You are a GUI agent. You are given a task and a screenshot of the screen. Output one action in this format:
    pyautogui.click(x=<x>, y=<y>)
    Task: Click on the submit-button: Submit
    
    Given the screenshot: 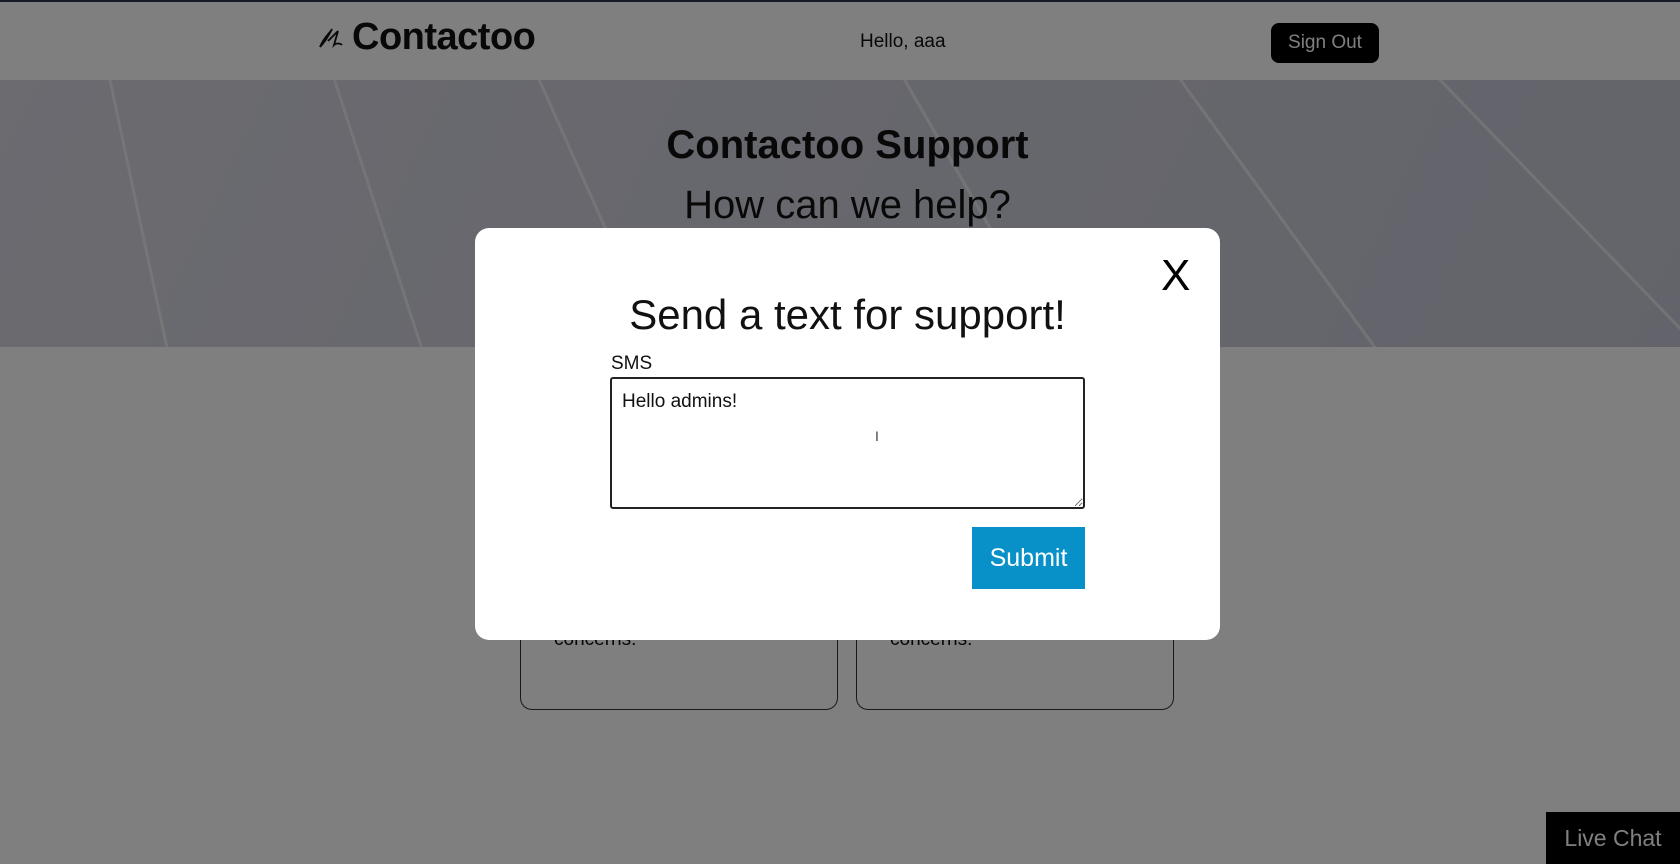 What is the action you would take?
    pyautogui.click(x=1028, y=558)
    